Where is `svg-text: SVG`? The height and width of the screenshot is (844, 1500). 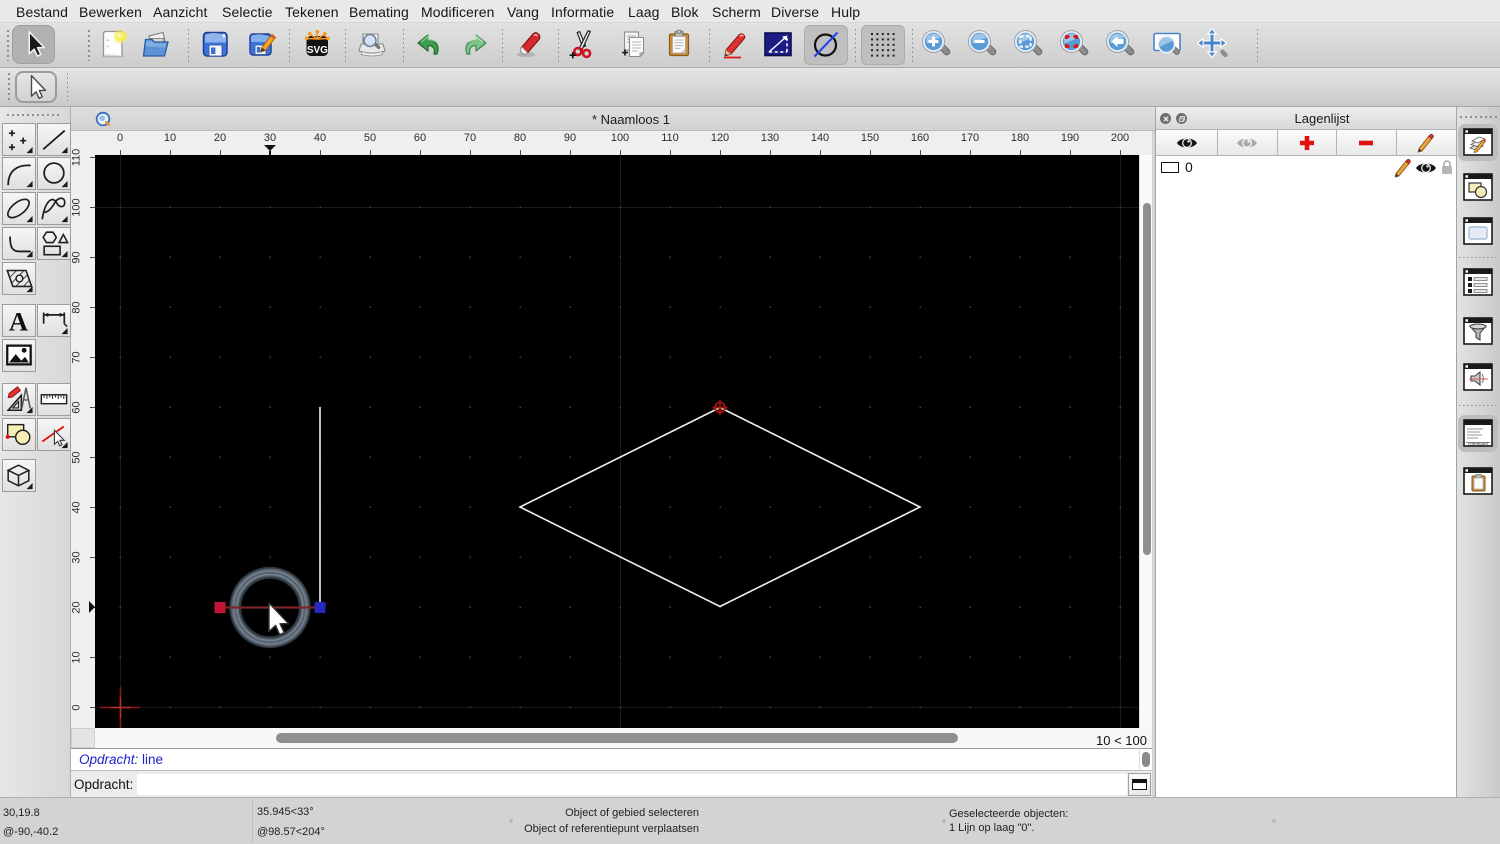
svg-text: SVG is located at coordinates (317, 50).